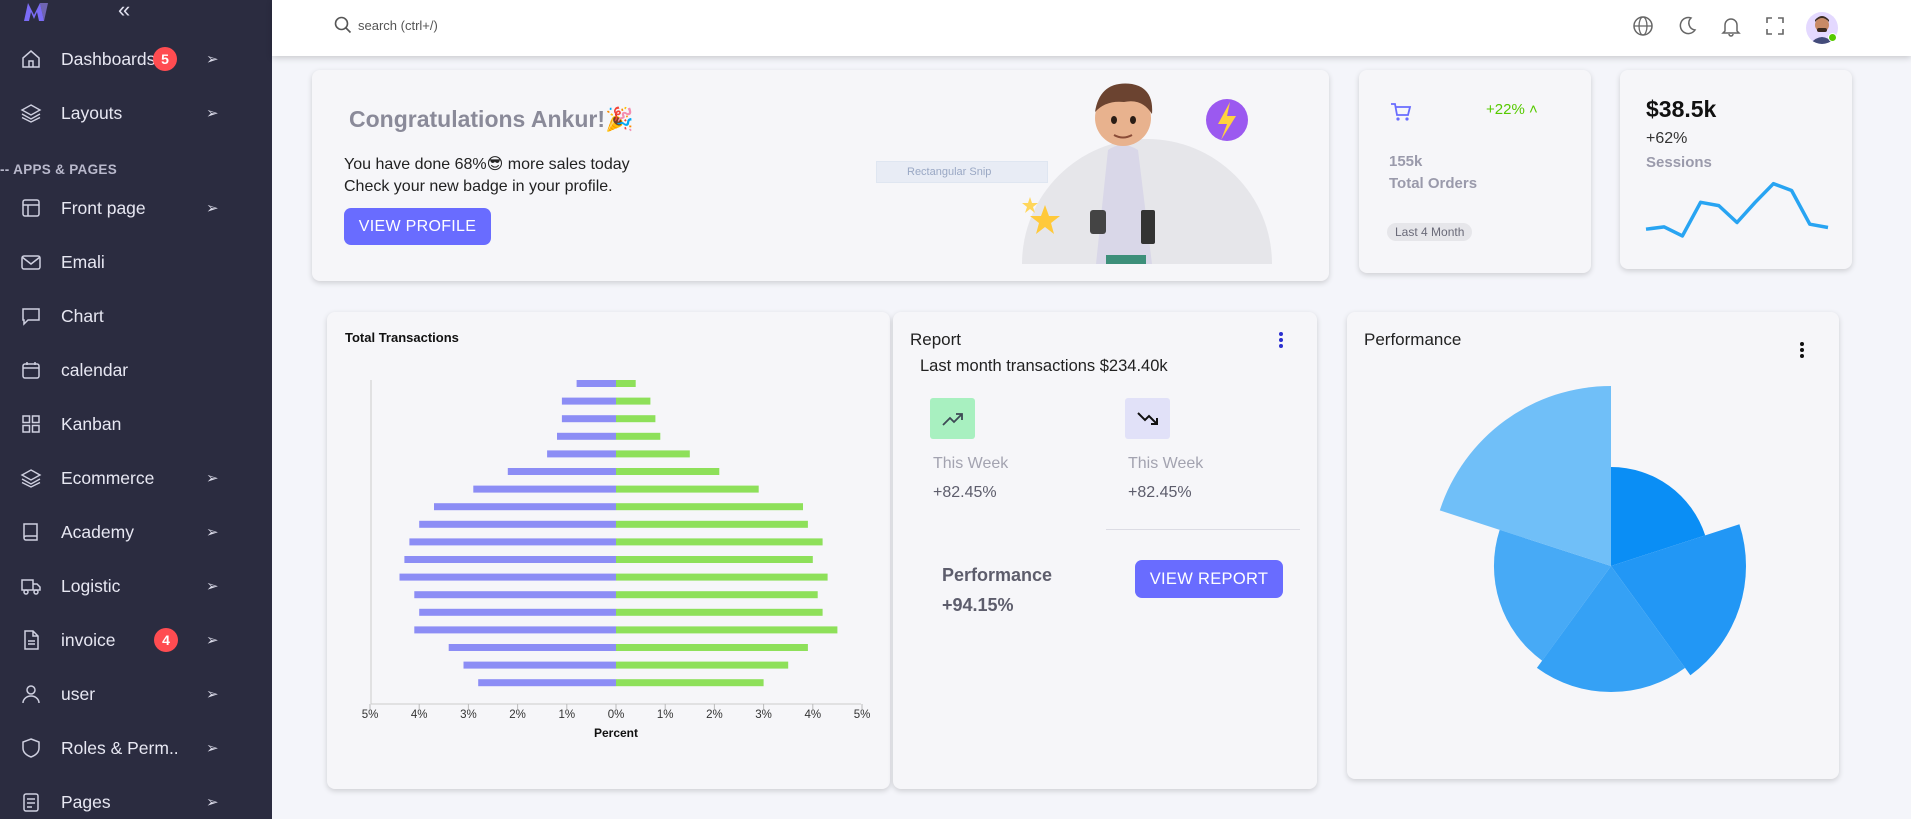  Describe the element at coordinates (1593, 539) in the screenshot. I see `performance-polar-chart` at that location.